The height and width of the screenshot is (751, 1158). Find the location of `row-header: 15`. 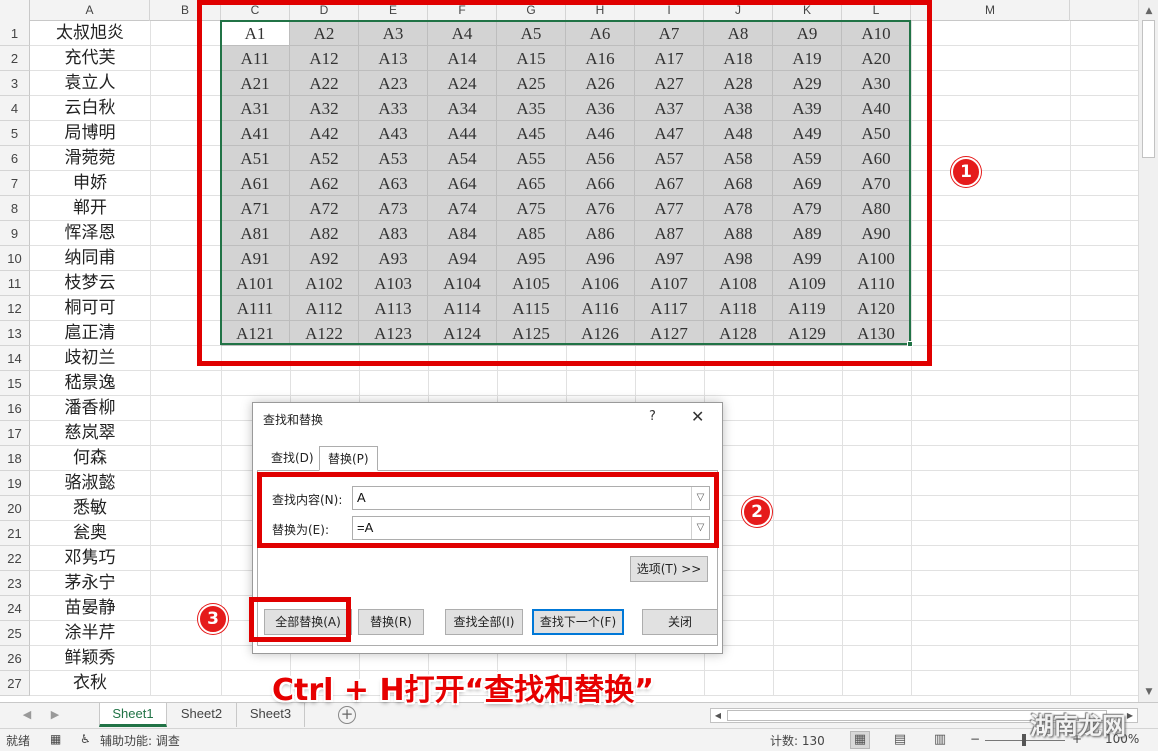

row-header: 15 is located at coordinates (15, 383).